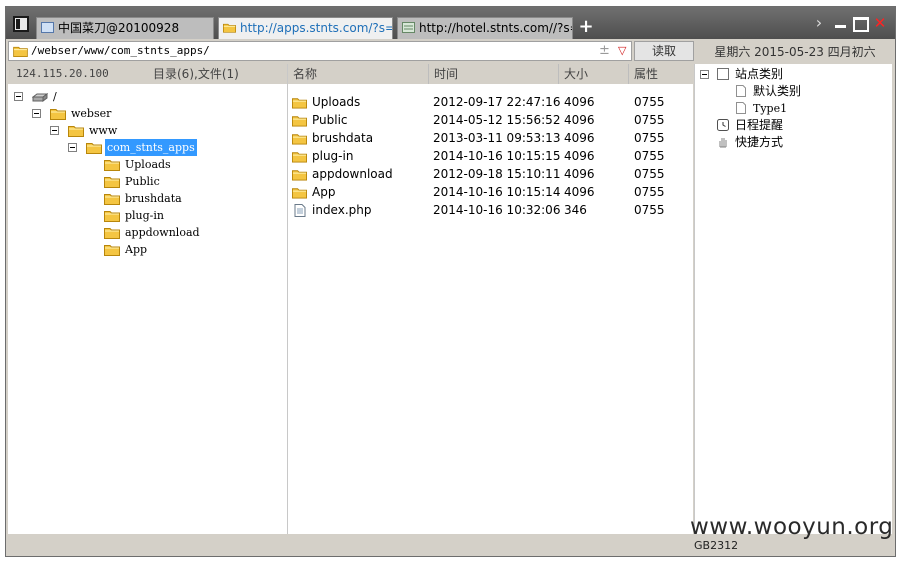 The width and height of the screenshot is (900, 562). What do you see at coordinates (604, 51) in the screenshot?
I see `bookmark-add-icon: ±` at bounding box center [604, 51].